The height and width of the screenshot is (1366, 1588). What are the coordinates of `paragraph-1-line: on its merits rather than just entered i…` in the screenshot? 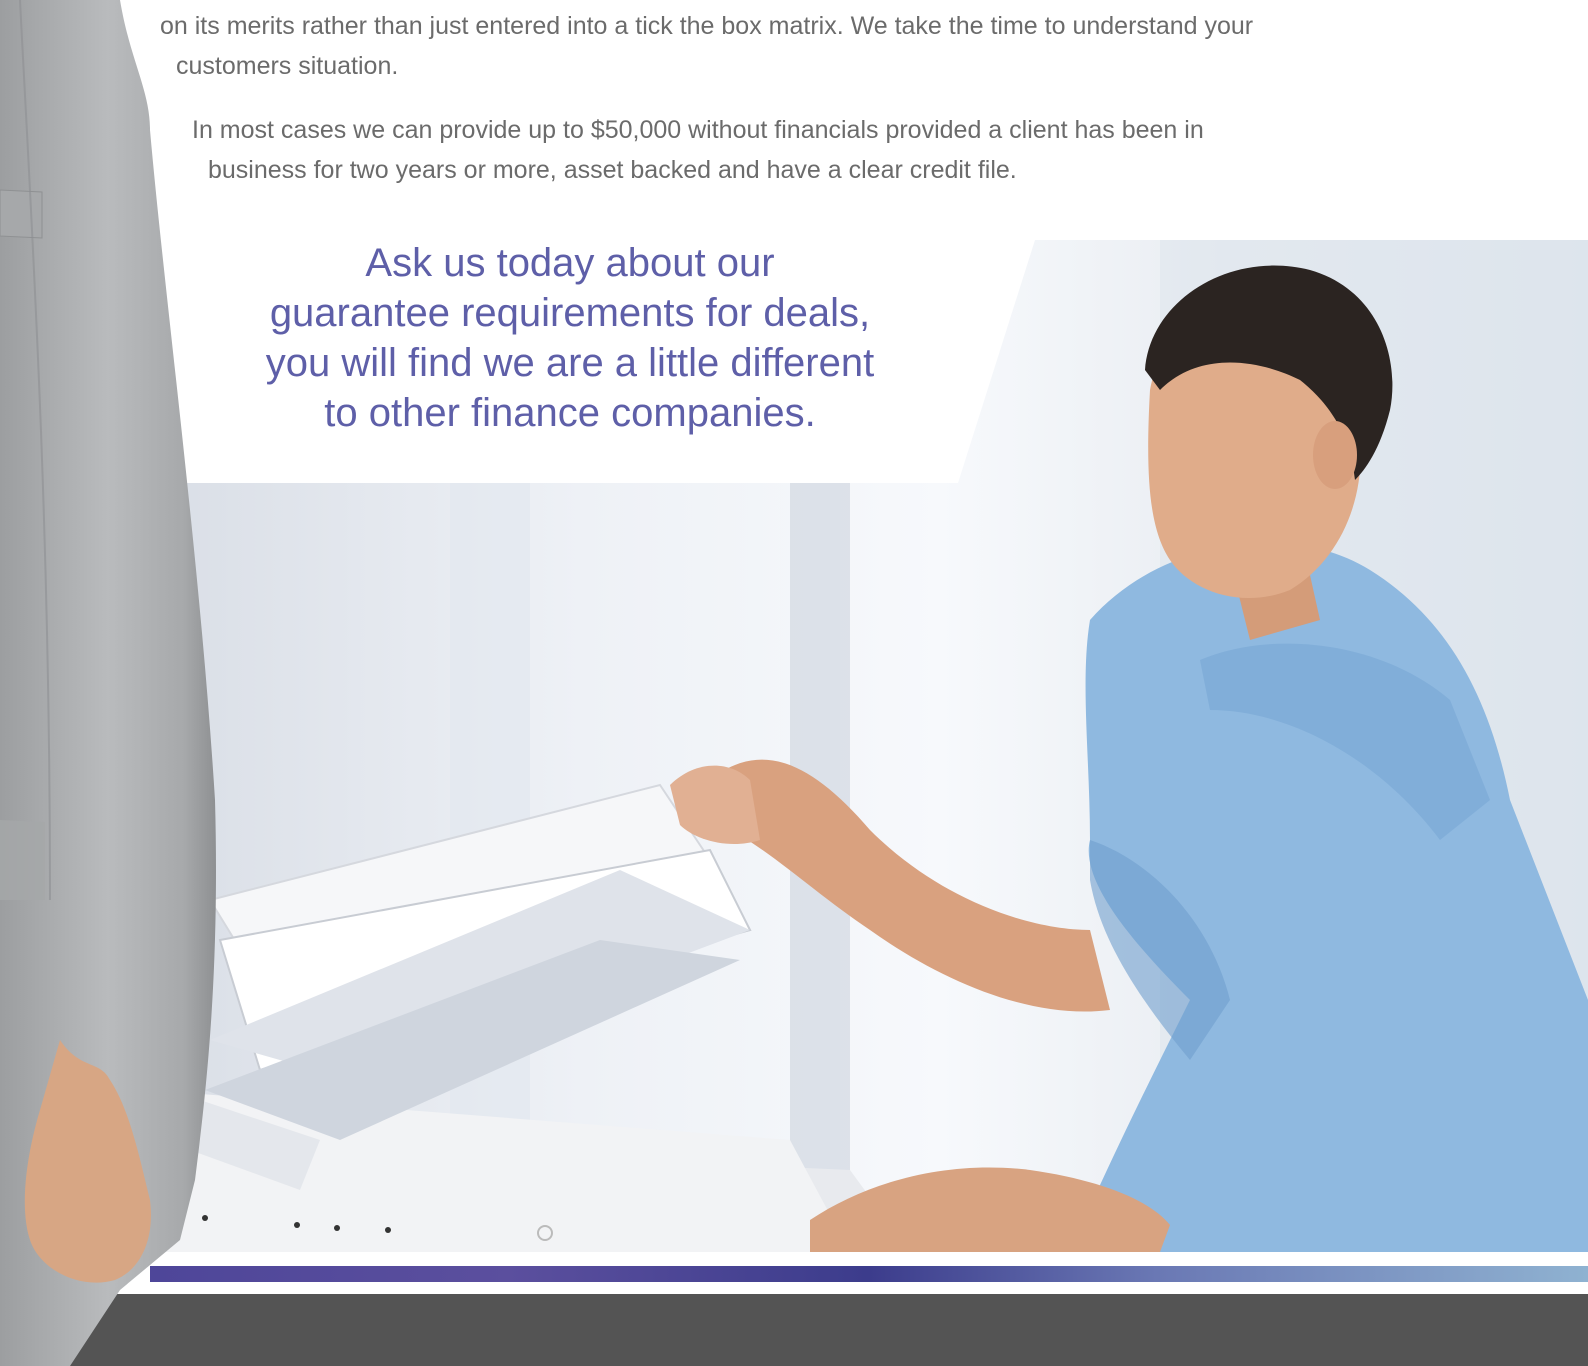 It's located at (707, 26).